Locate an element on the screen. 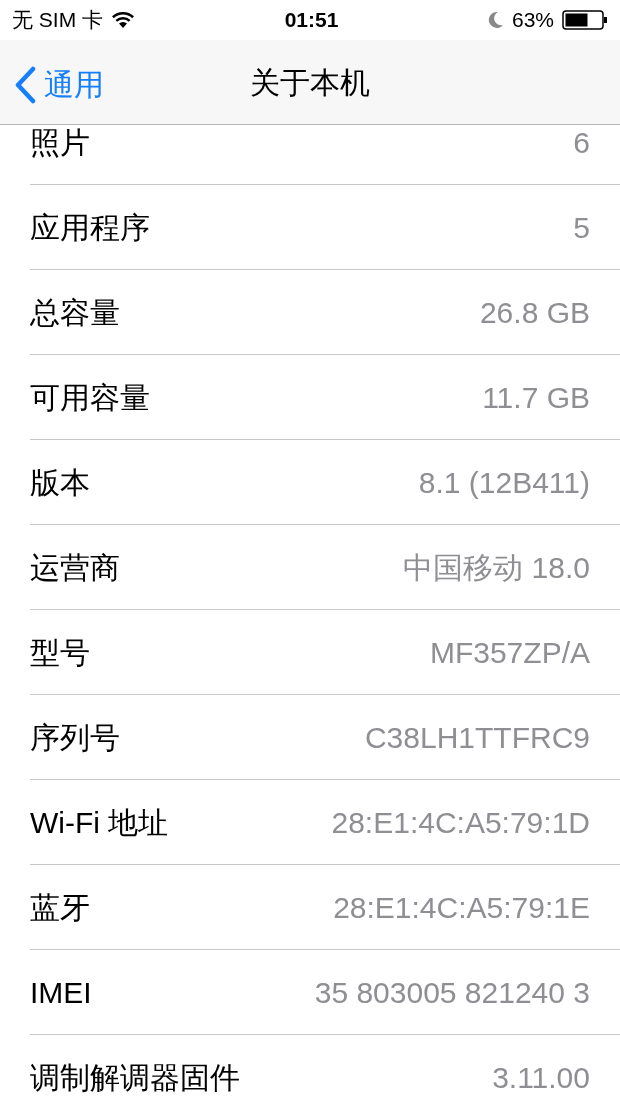 Image resolution: width=620 pixels, height=1100 pixels. row-value: 35 803005 821240 3 is located at coordinates (452, 992).